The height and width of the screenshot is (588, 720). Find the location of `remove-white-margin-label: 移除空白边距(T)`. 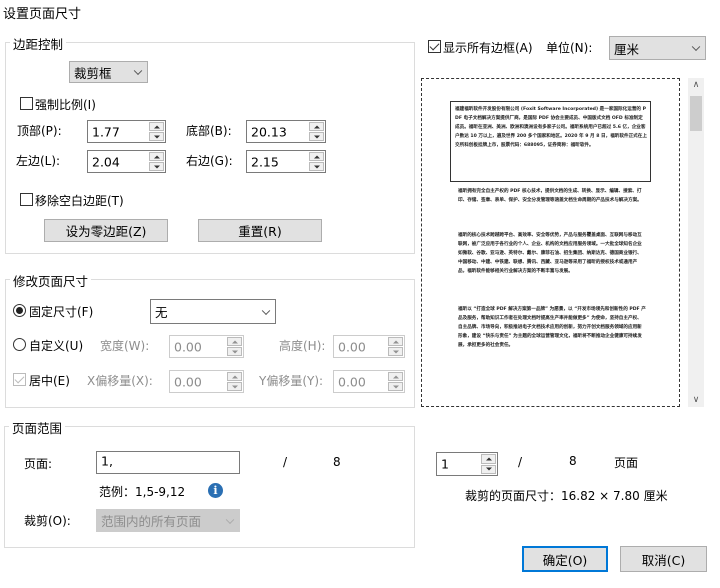

remove-white-margin-label: 移除空白边距(T) is located at coordinates (79, 201).